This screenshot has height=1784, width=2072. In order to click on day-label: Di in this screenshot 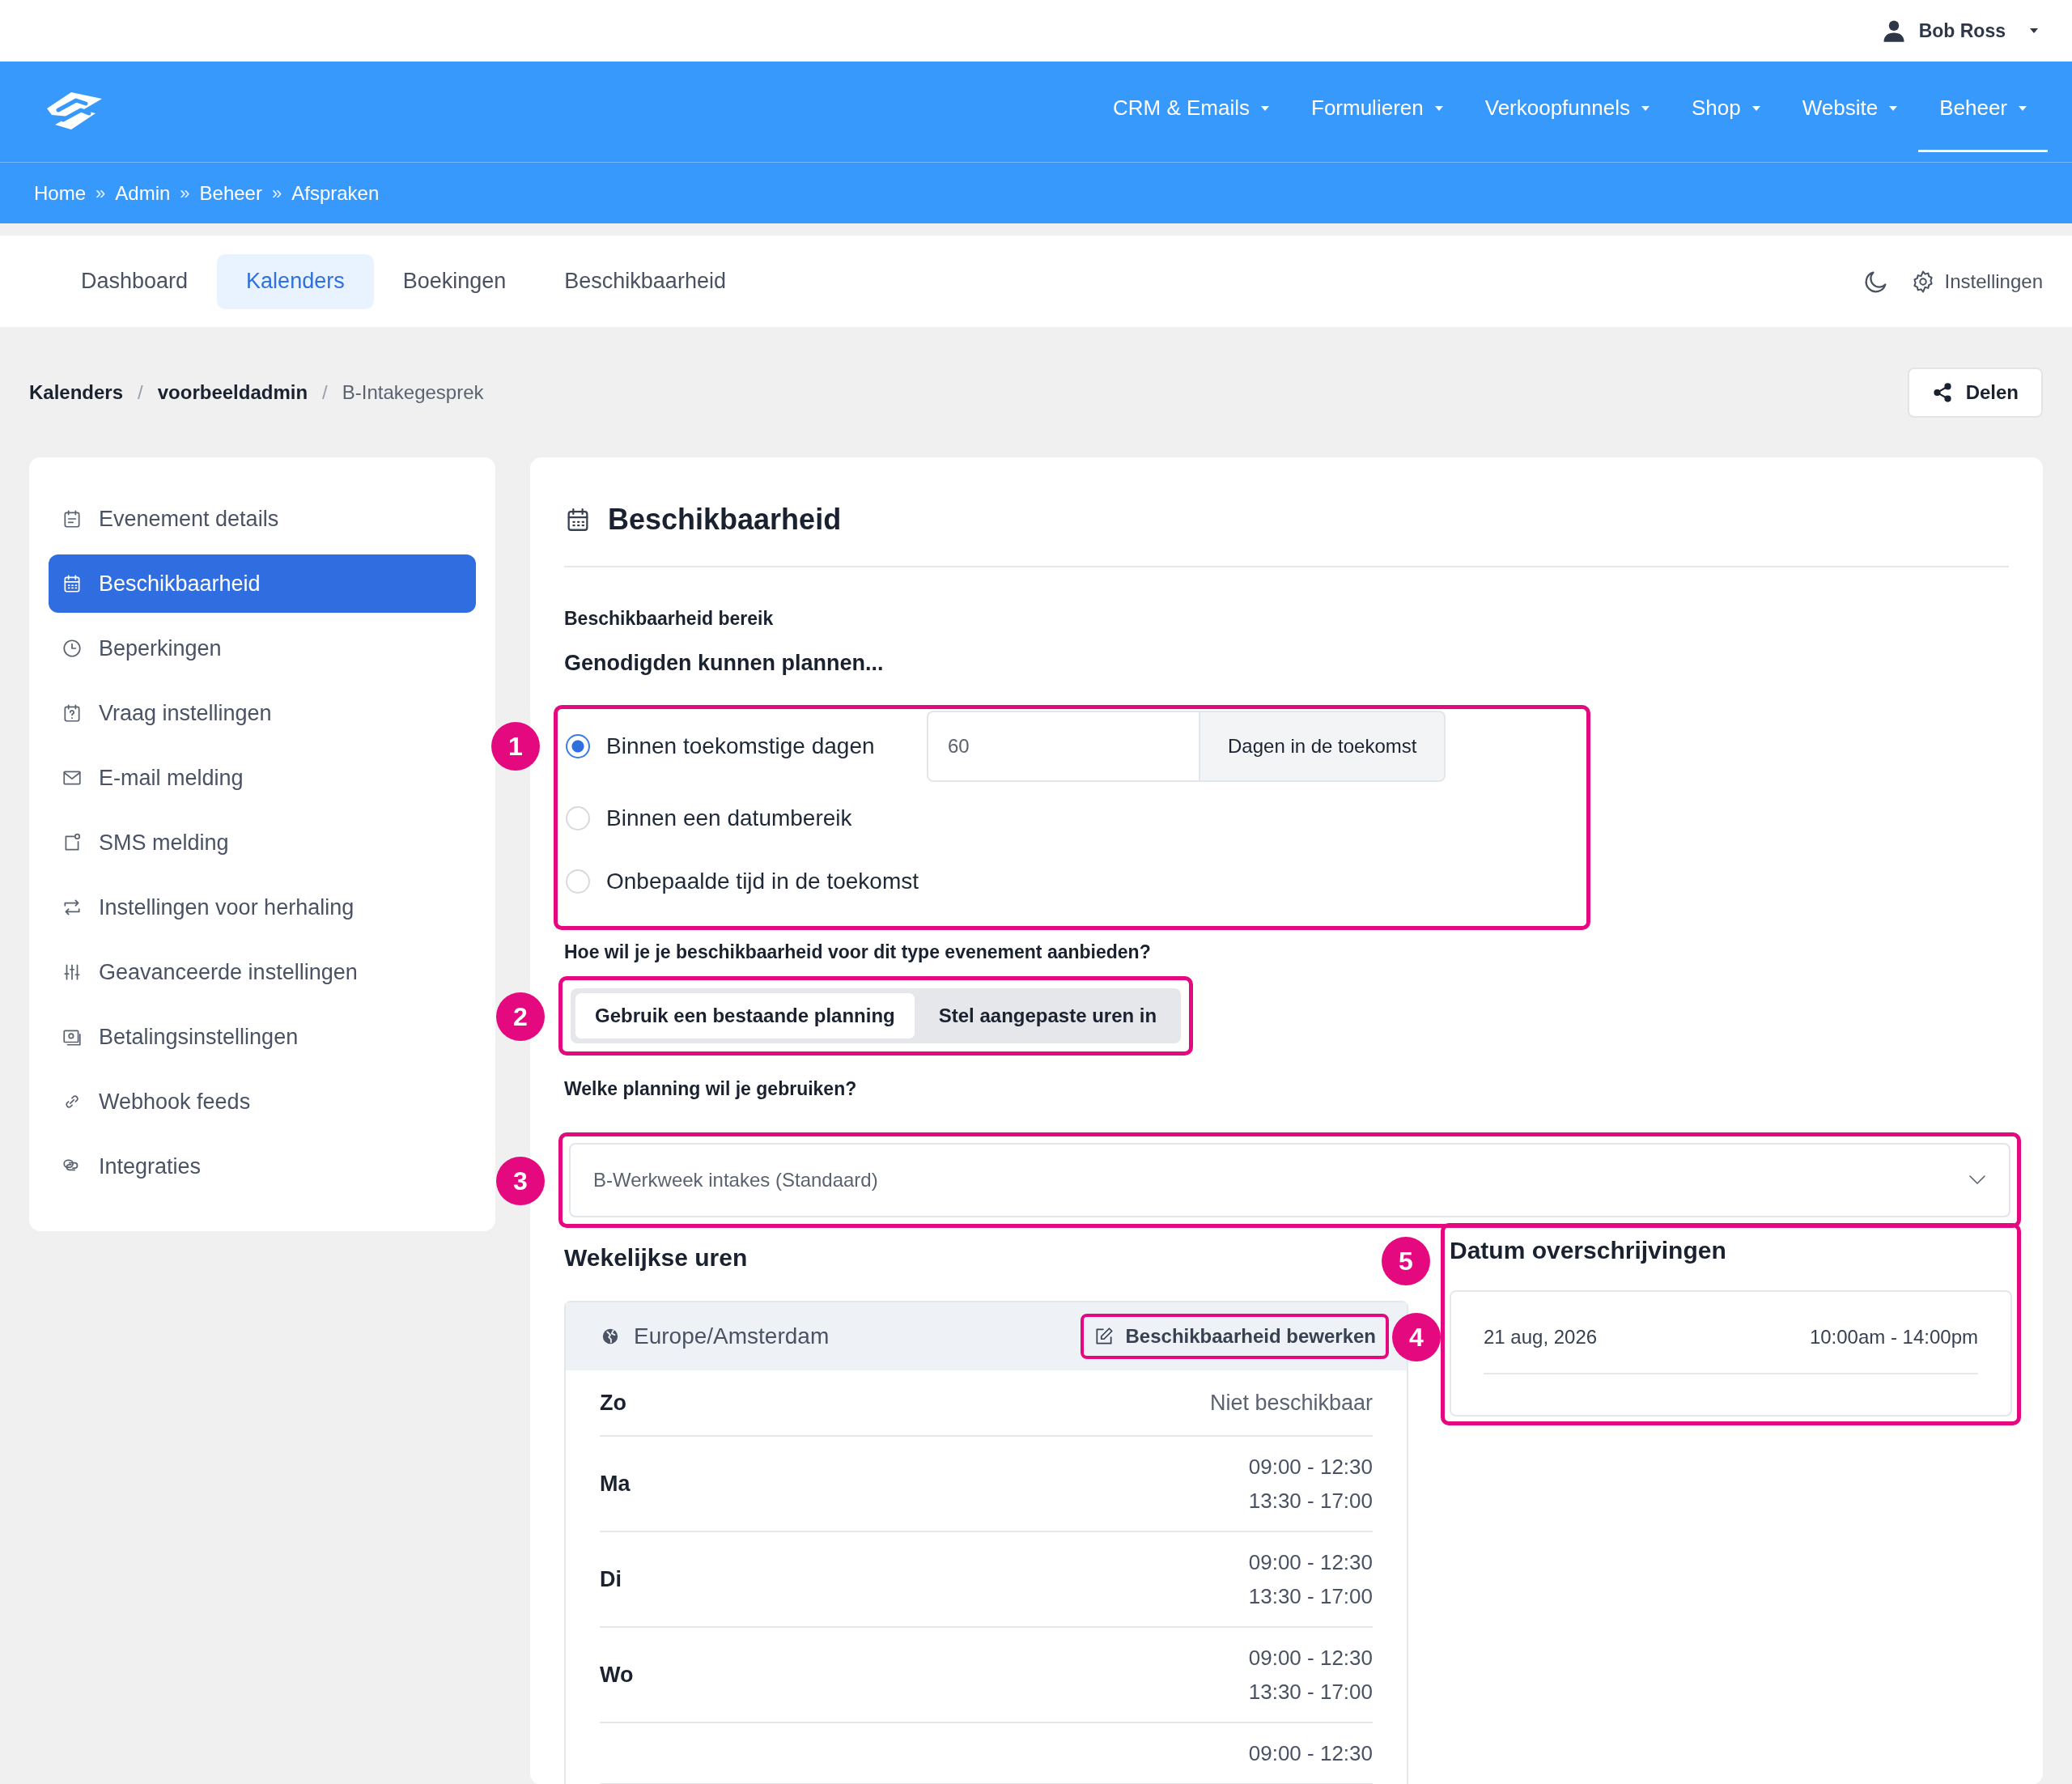, I will do `click(611, 1579)`.